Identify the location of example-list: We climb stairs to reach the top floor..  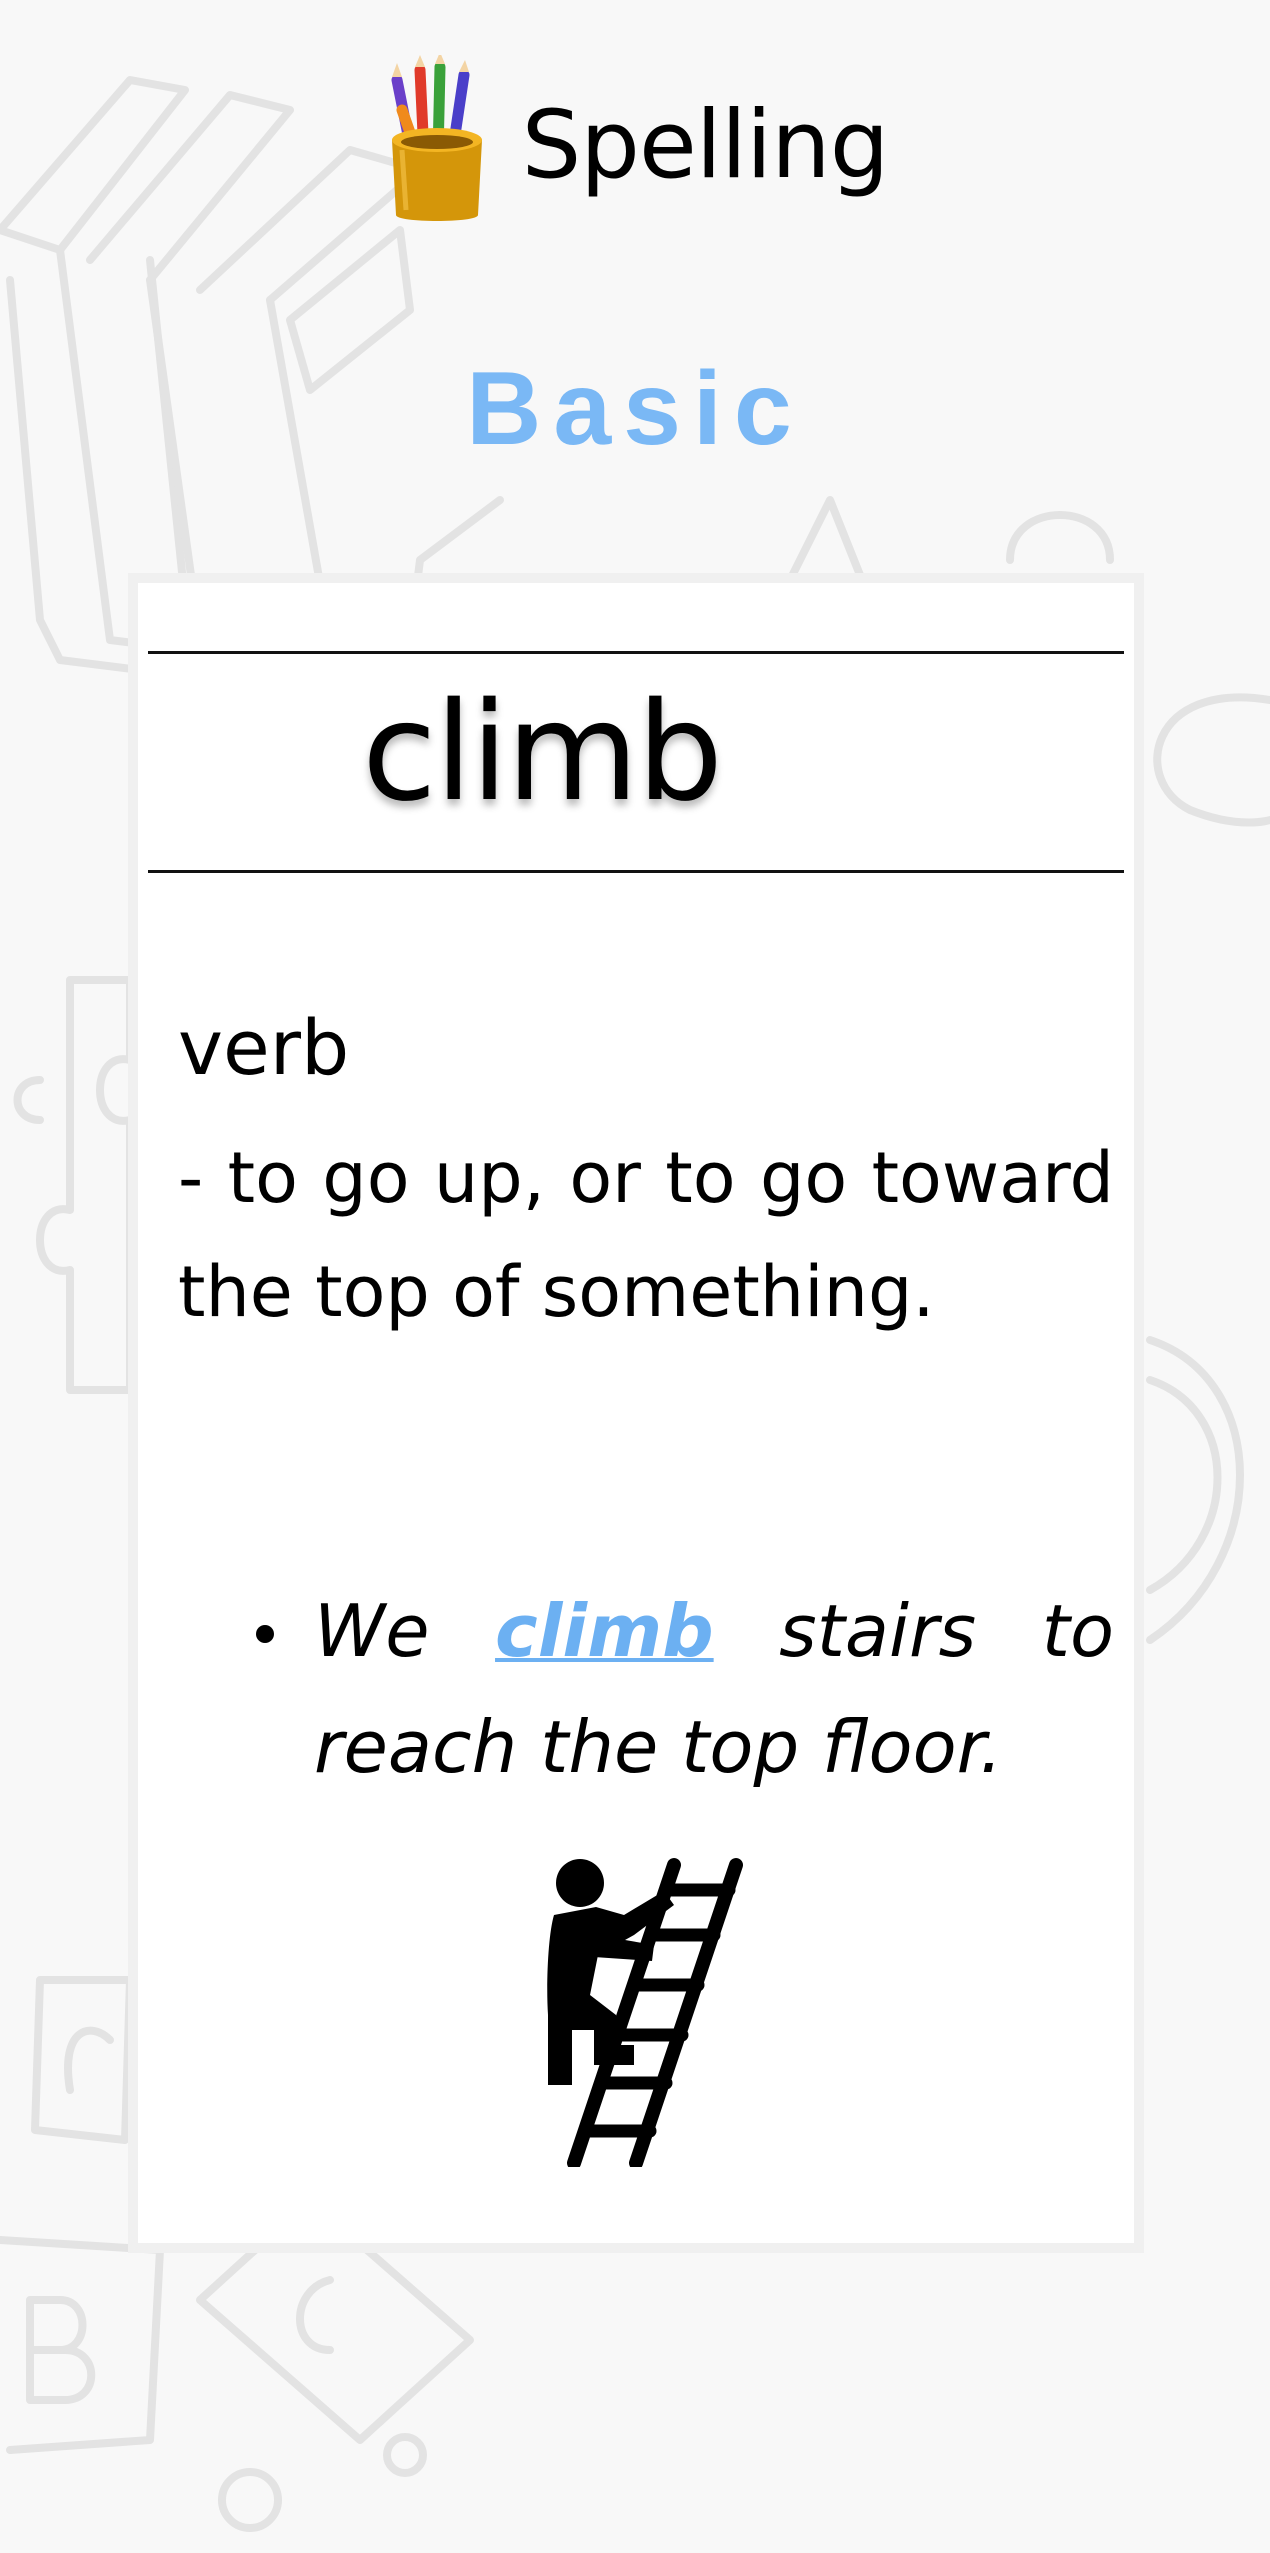
(685, 1689).